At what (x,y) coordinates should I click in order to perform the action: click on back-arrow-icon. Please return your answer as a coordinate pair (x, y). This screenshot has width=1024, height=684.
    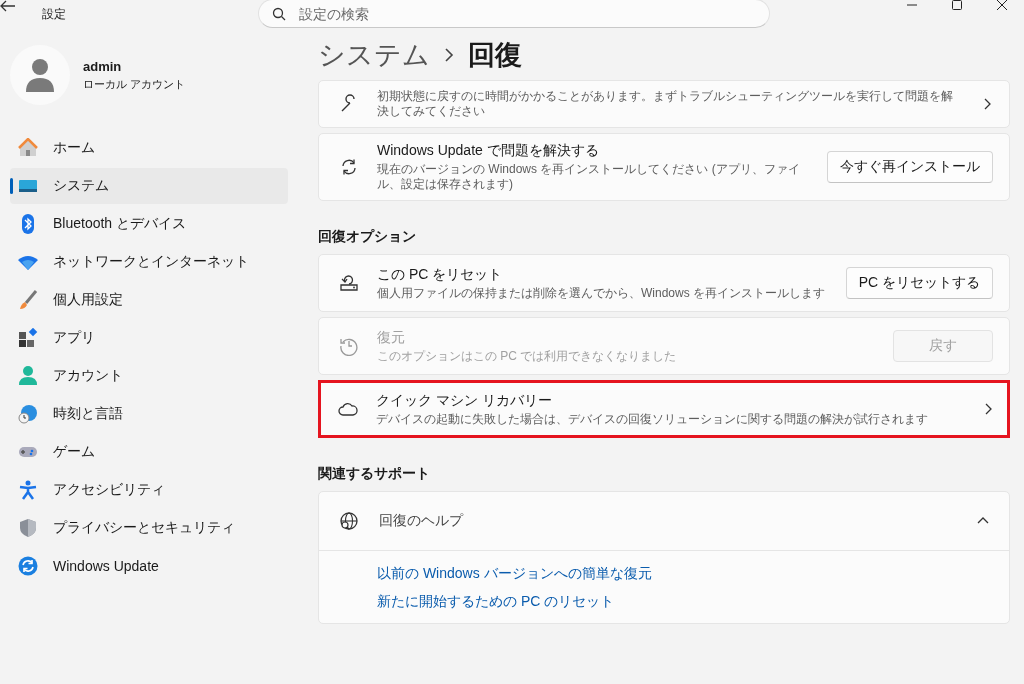
    Looking at the image, I should click on (8, 6).